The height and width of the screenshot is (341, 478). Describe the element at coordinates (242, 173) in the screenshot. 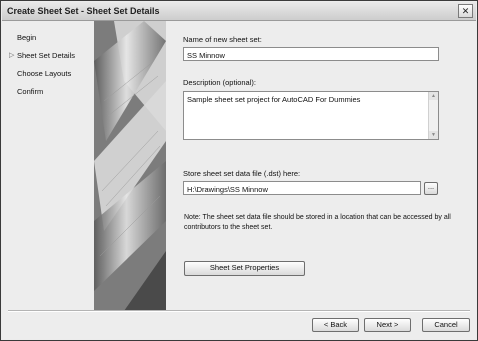

I see `storage-label: Store sheet set data file (.dst) here:` at that location.